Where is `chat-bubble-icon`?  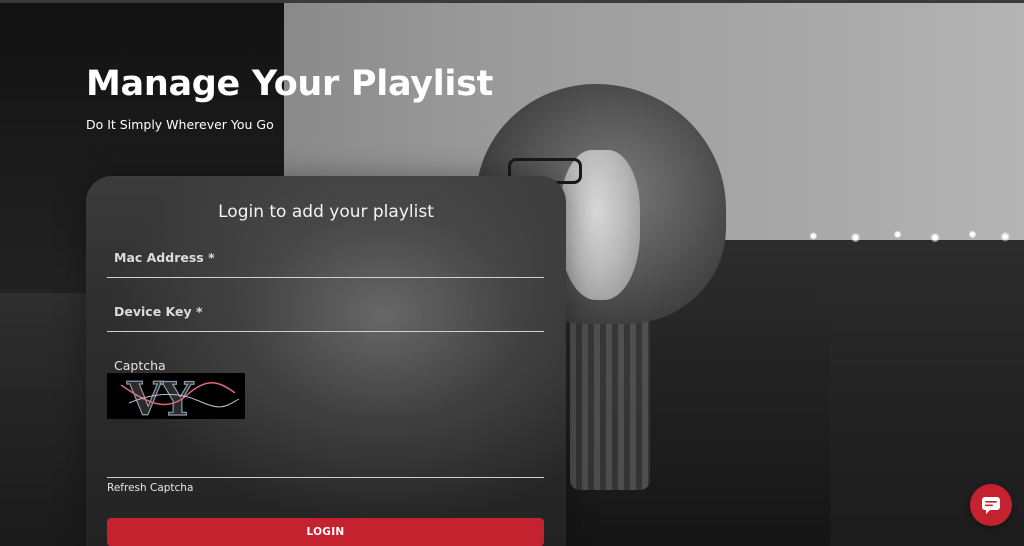
chat-bubble-icon is located at coordinates (991, 505).